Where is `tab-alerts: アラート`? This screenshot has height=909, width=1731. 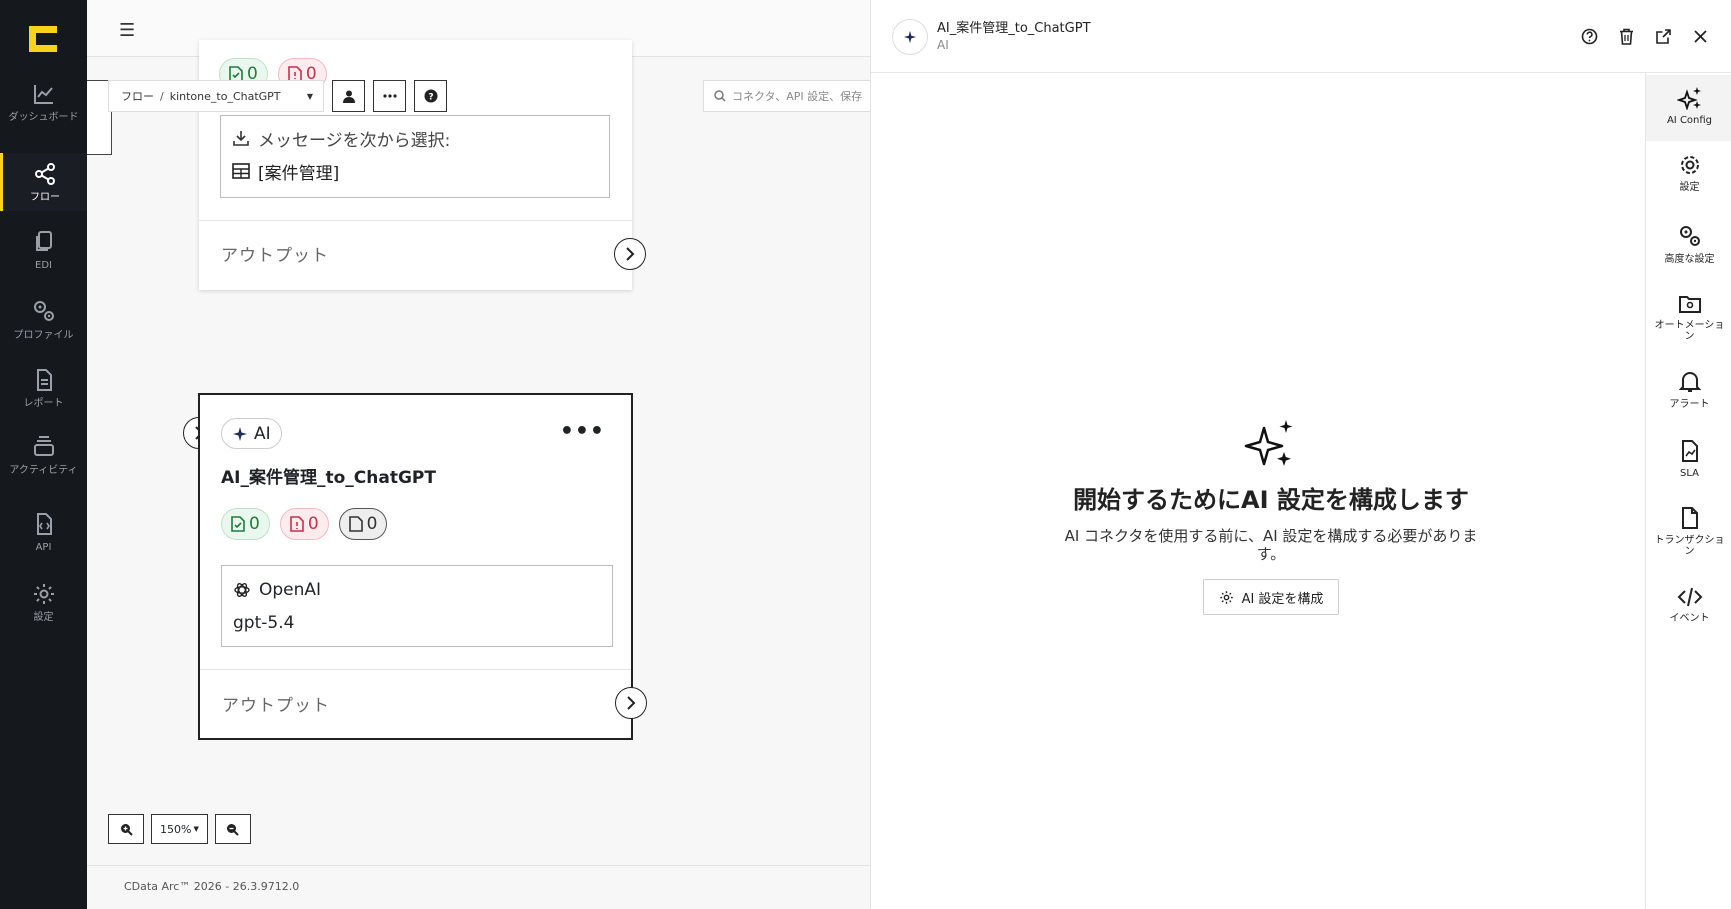 tab-alerts: アラート is located at coordinates (1688, 403).